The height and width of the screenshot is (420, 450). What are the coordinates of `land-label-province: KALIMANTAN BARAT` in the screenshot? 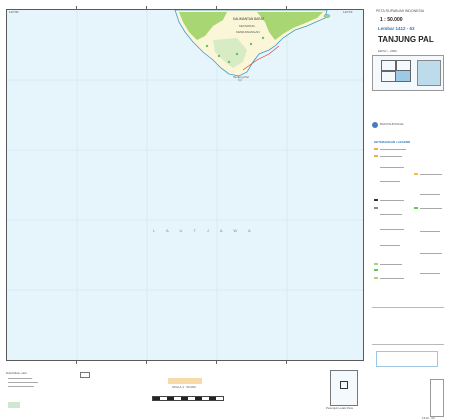 It's located at (249, 19).